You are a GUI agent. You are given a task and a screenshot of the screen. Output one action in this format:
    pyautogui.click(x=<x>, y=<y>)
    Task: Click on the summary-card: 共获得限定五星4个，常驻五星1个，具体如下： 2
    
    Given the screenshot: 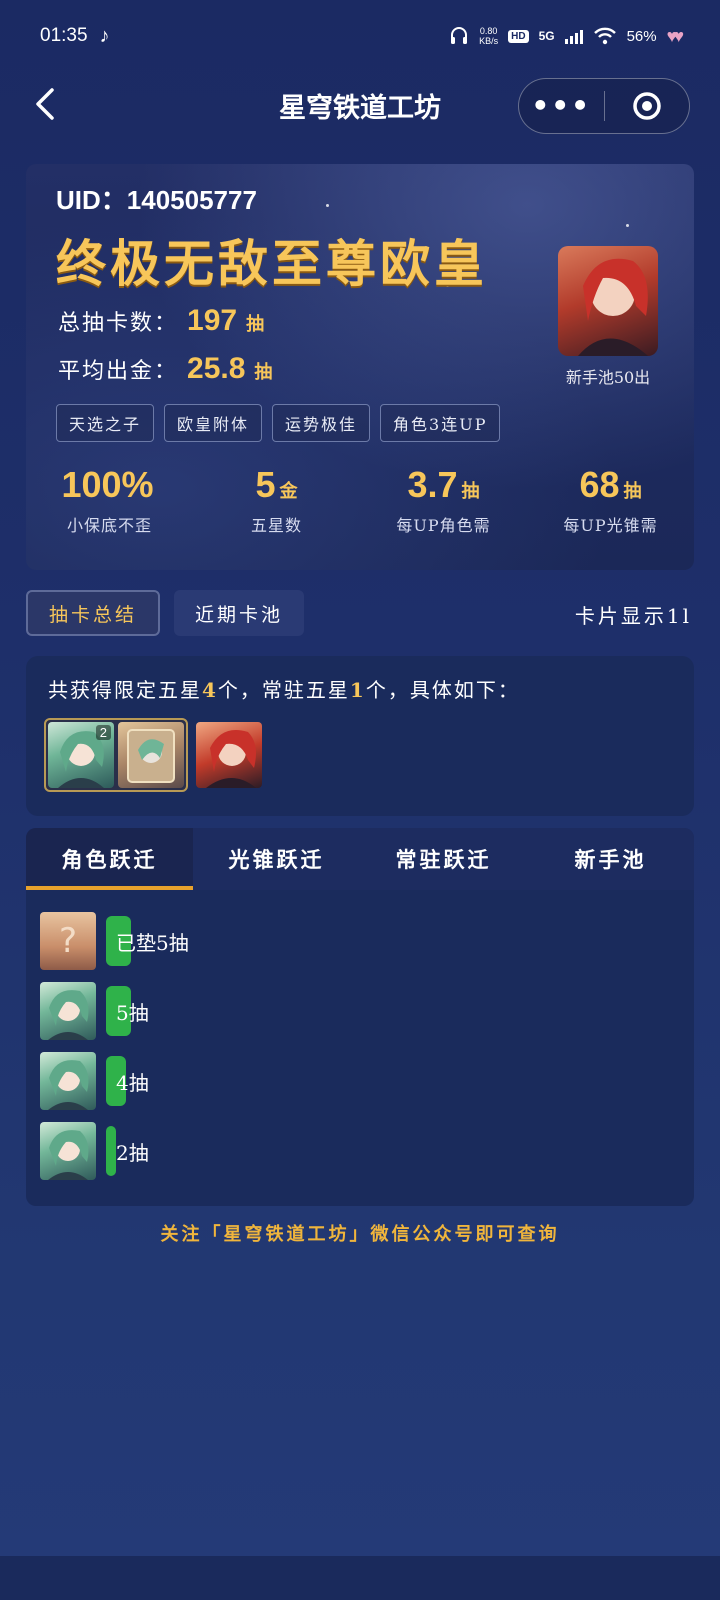 What is the action you would take?
    pyautogui.click(x=360, y=736)
    